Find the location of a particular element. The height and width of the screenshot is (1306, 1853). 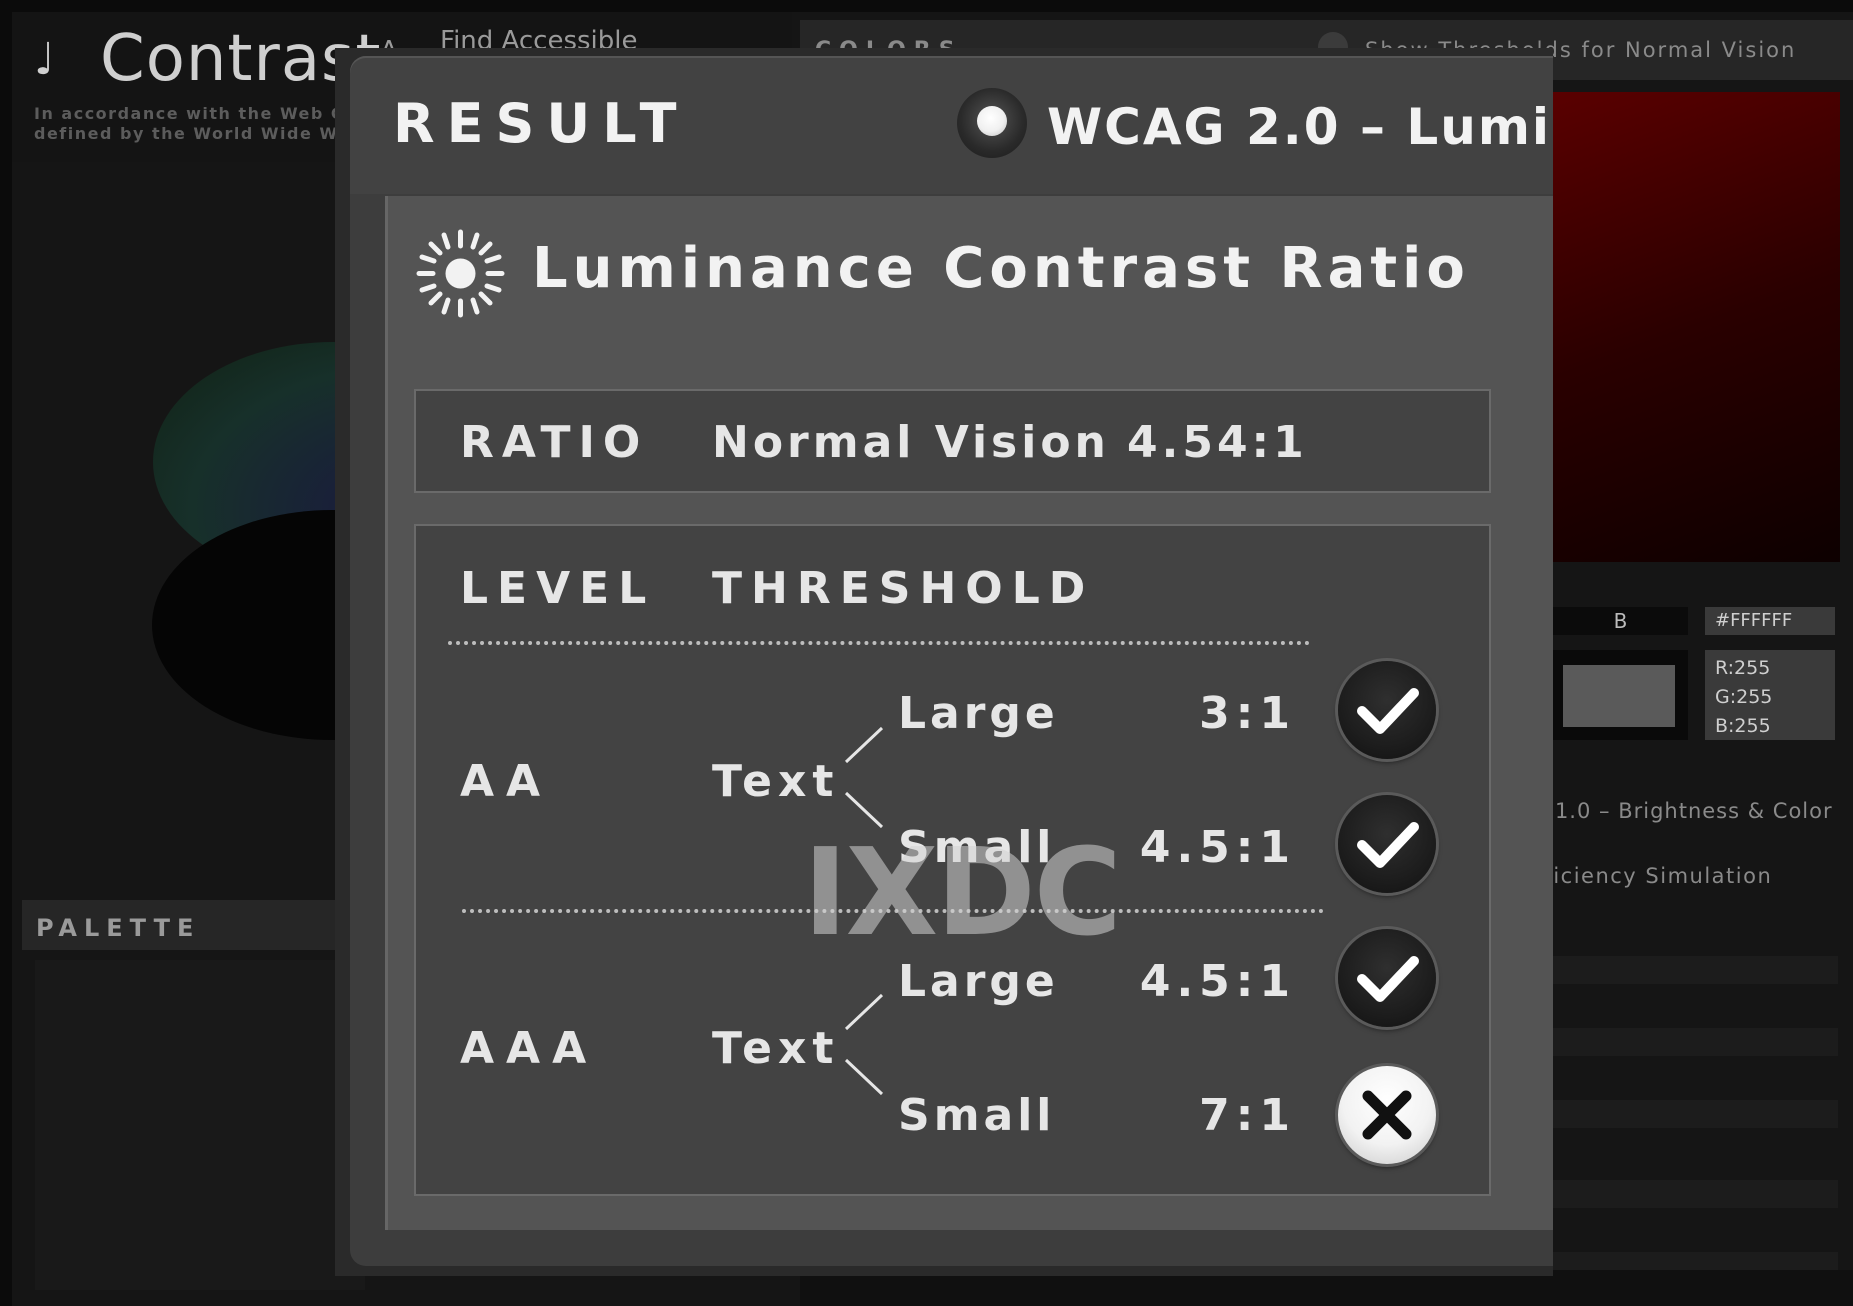

ratio-vision-label: Normal Vision is located at coordinates (911, 442).